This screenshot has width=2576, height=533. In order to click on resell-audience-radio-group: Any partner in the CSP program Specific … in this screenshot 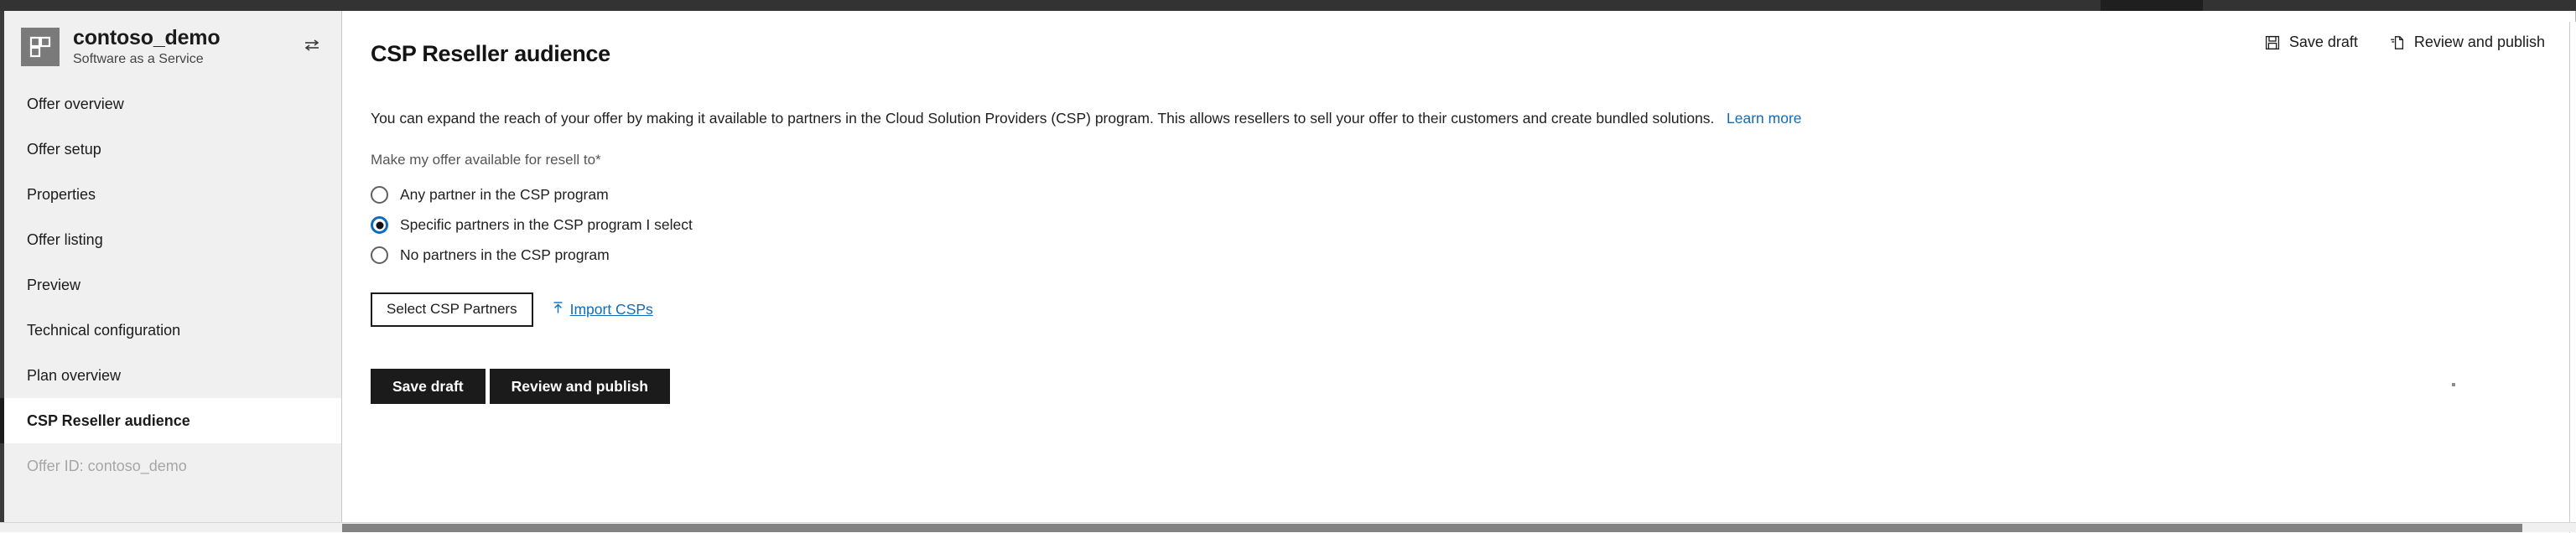, I will do `click(1459, 225)`.